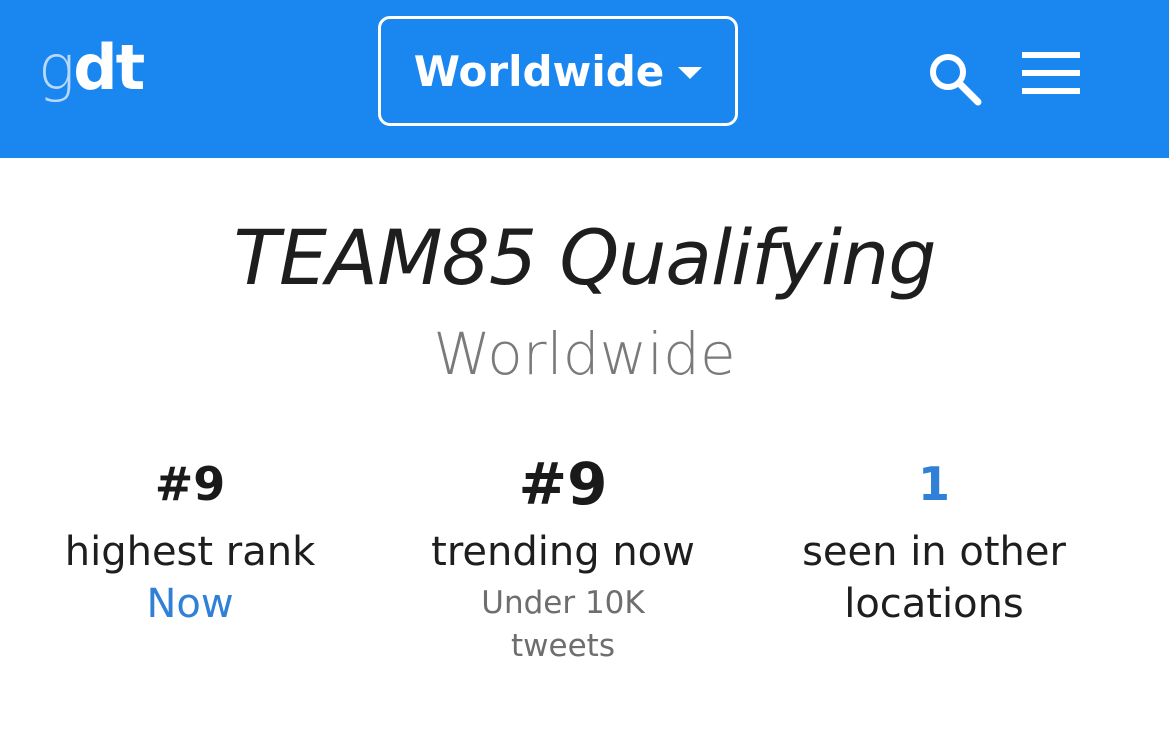 This screenshot has height=732, width=1169. Describe the element at coordinates (539, 71) in the screenshot. I see `location-label: Worldwide` at that location.